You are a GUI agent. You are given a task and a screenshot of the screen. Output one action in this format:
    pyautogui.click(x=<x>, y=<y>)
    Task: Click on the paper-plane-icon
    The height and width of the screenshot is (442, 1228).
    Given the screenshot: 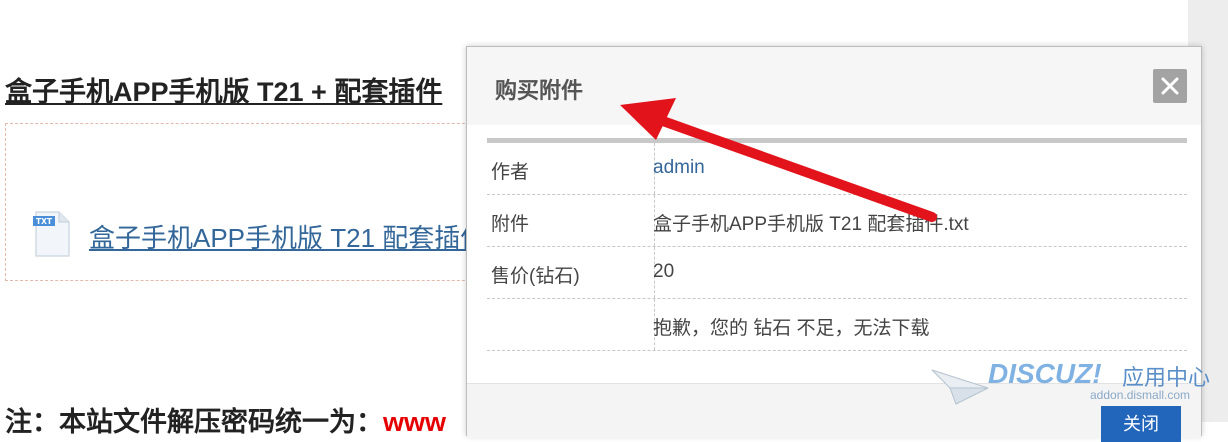 What is the action you would take?
    pyautogui.click(x=960, y=387)
    